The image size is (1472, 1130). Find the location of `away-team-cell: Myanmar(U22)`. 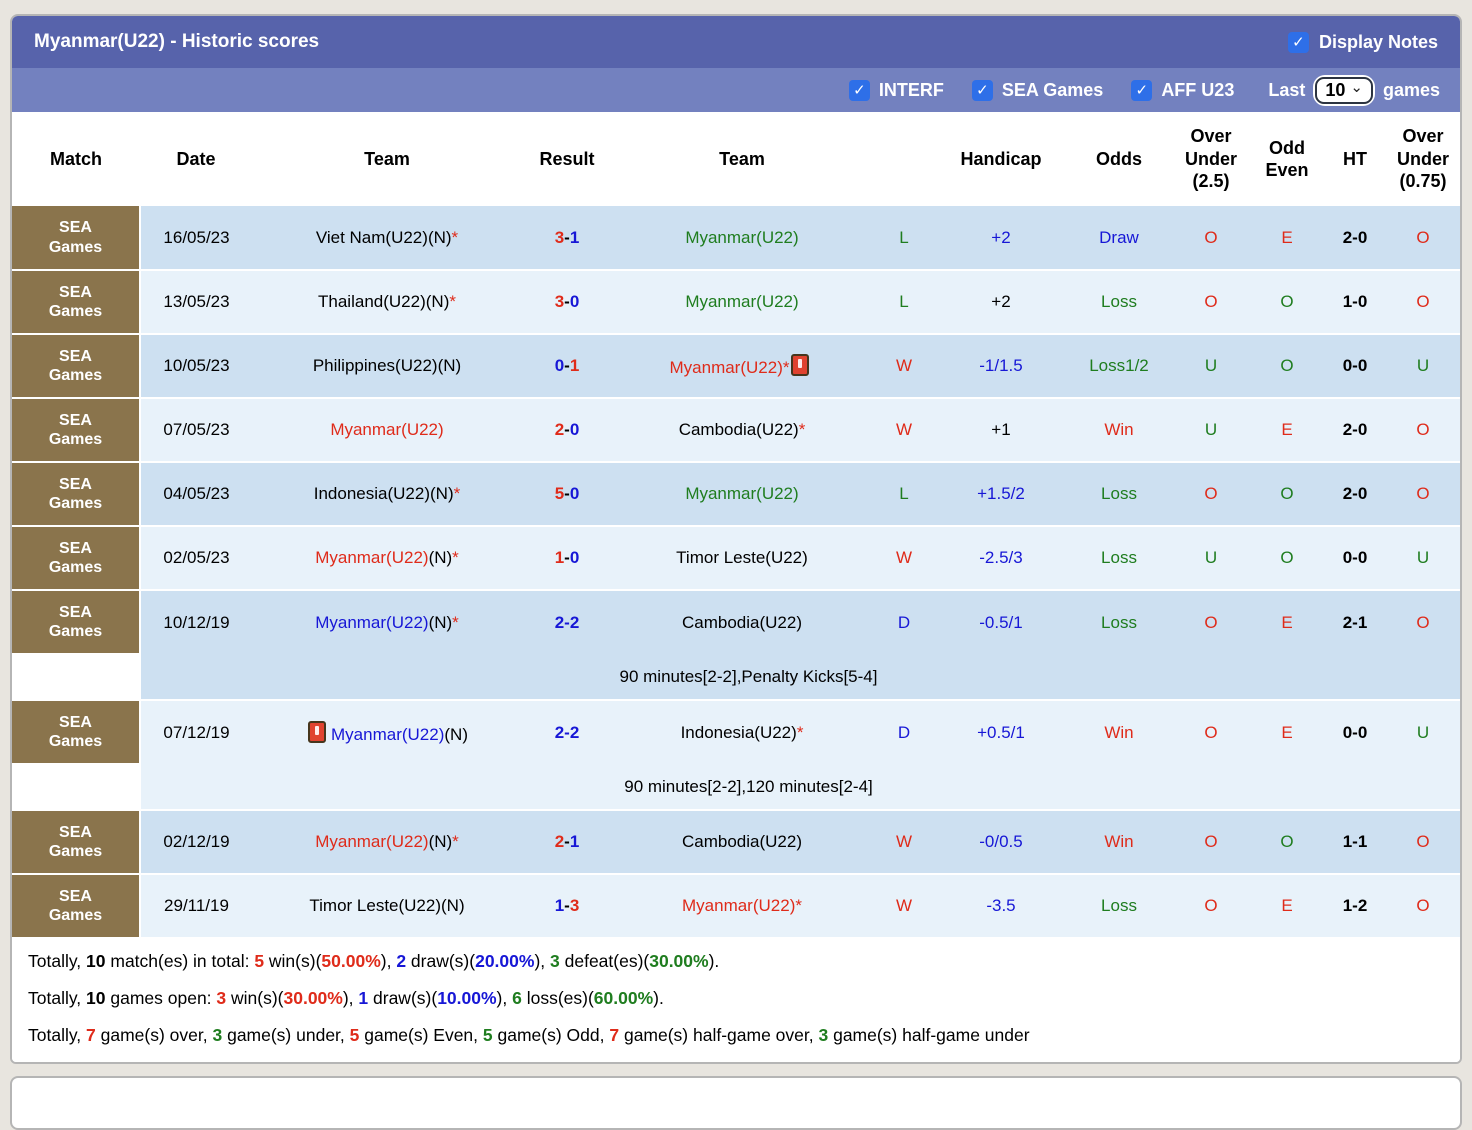

away-team-cell: Myanmar(U22) is located at coordinates (742, 238).